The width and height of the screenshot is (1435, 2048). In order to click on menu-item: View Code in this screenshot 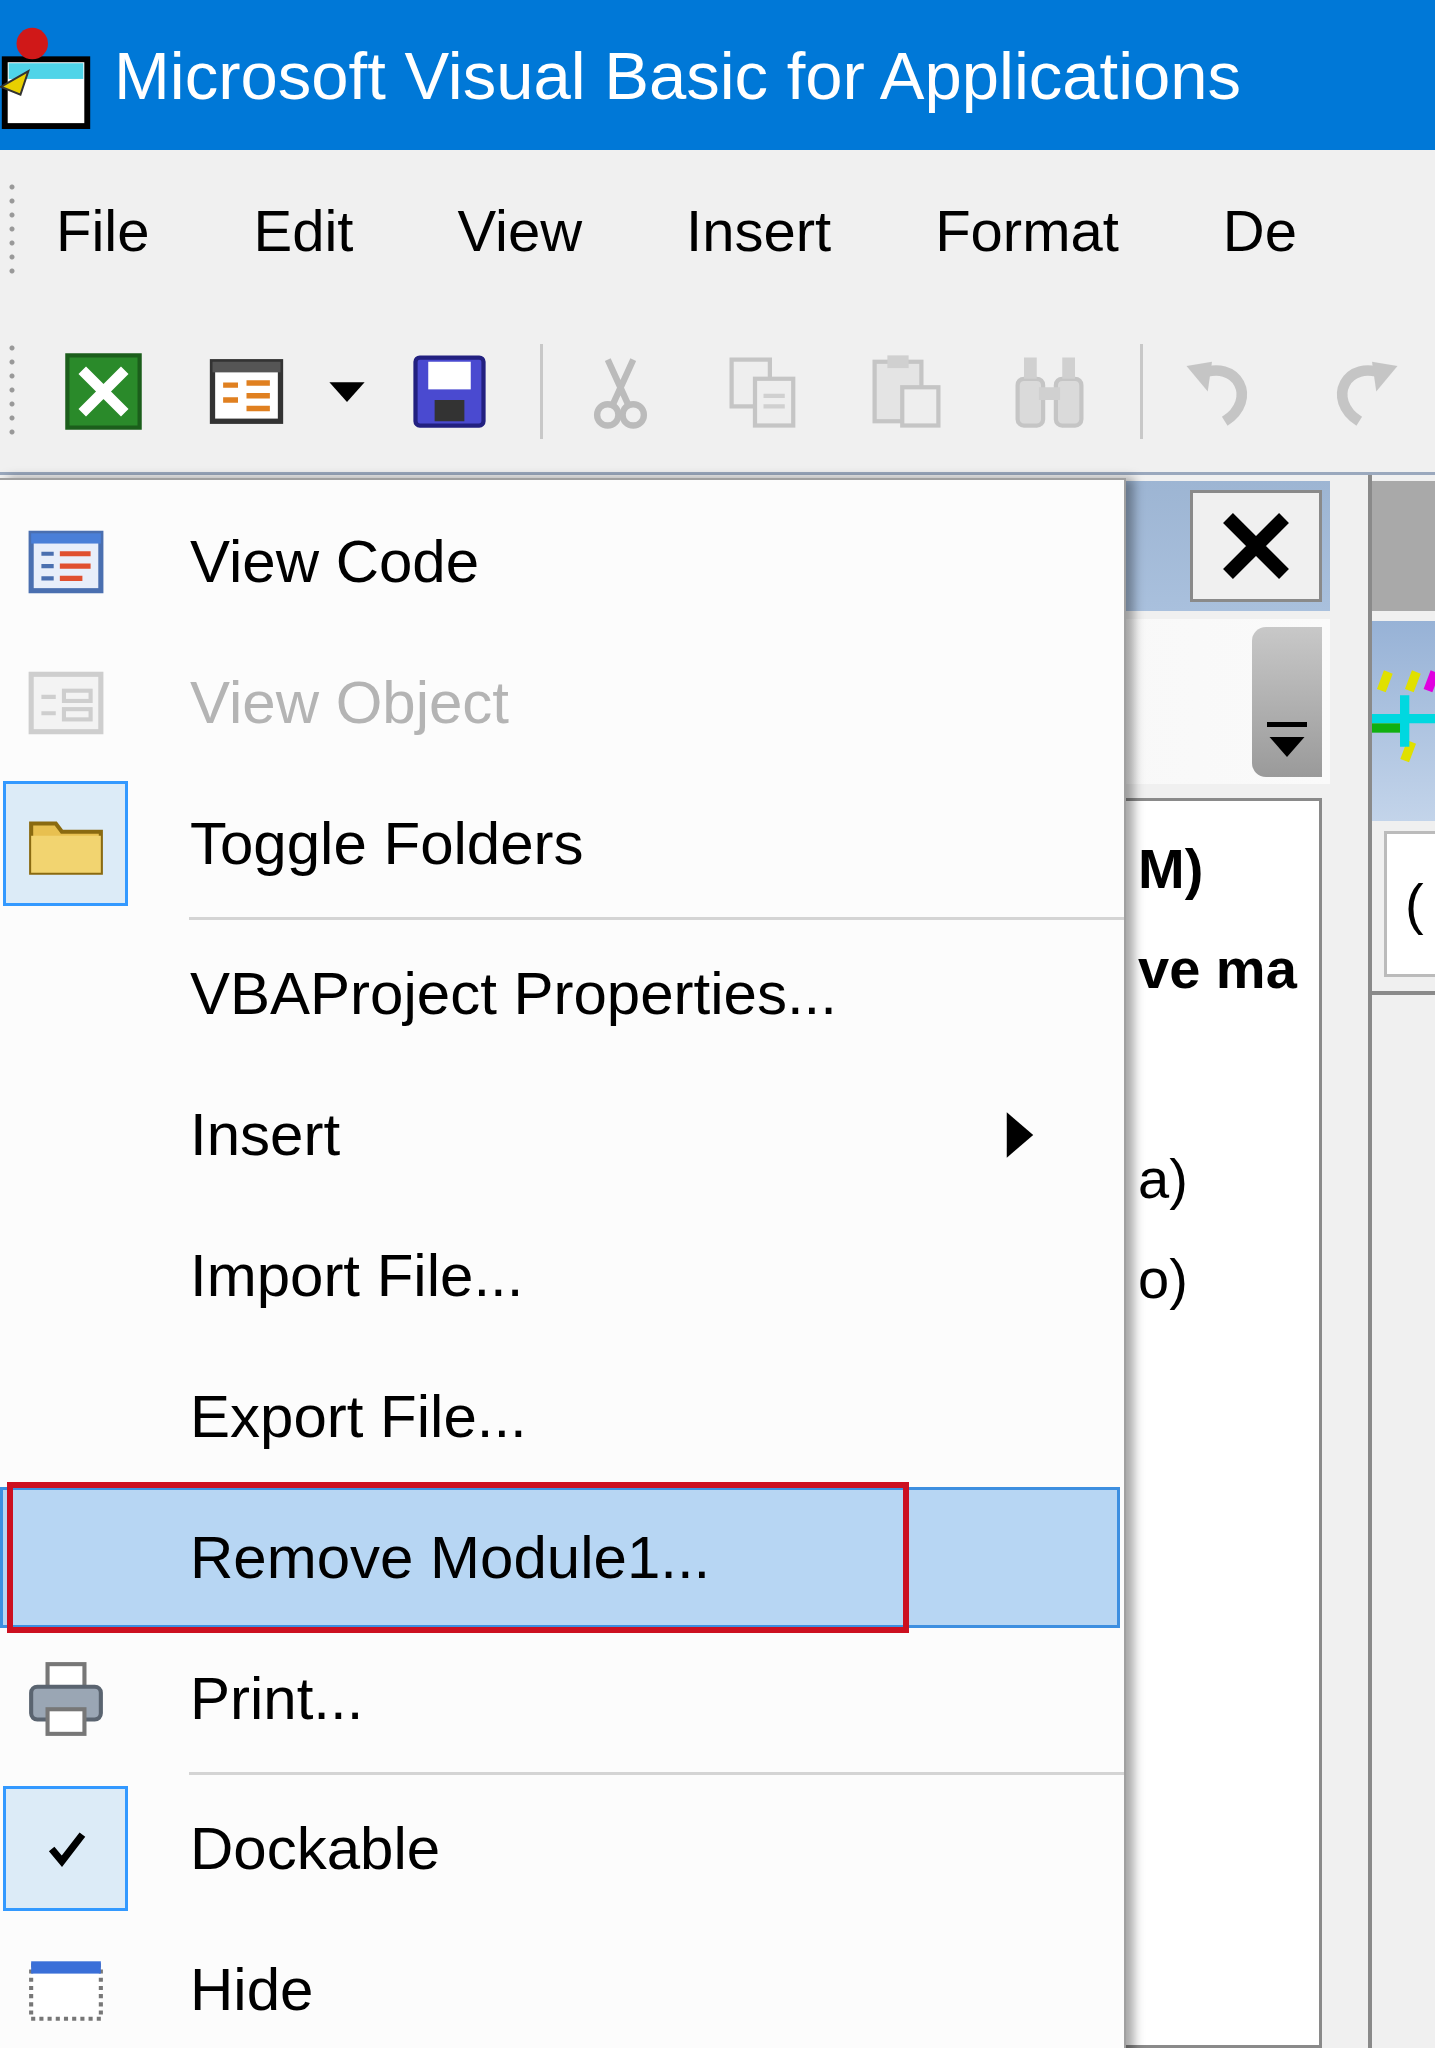, I will do `click(560, 561)`.